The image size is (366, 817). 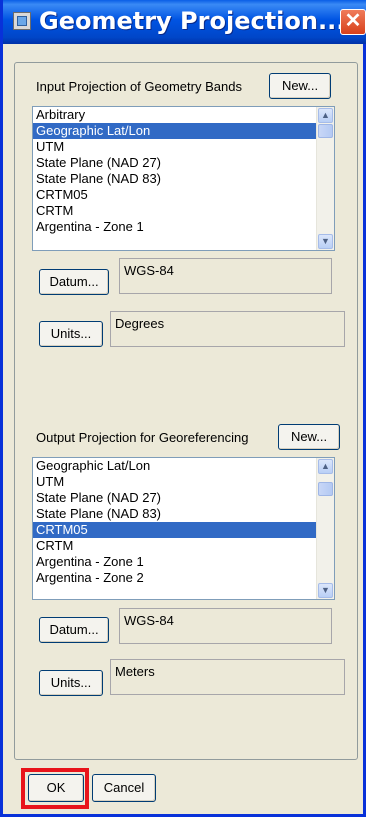 I want to click on input-units-field: Degrees, so click(x=227, y=329).